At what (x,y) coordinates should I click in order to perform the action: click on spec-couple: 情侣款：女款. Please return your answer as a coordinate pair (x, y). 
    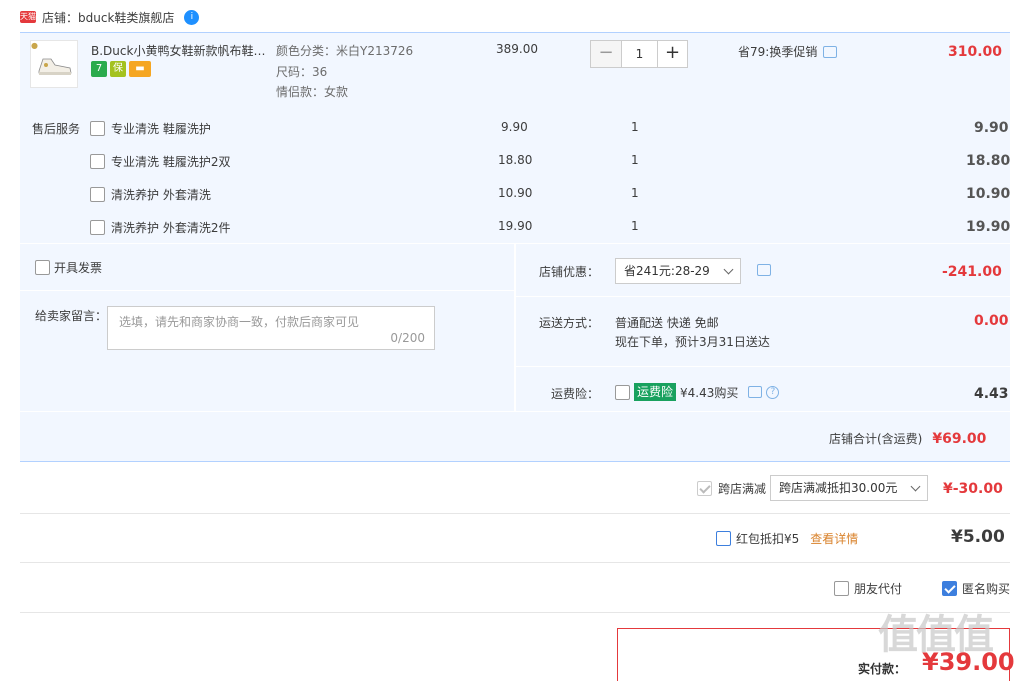
    Looking at the image, I should click on (312, 92).